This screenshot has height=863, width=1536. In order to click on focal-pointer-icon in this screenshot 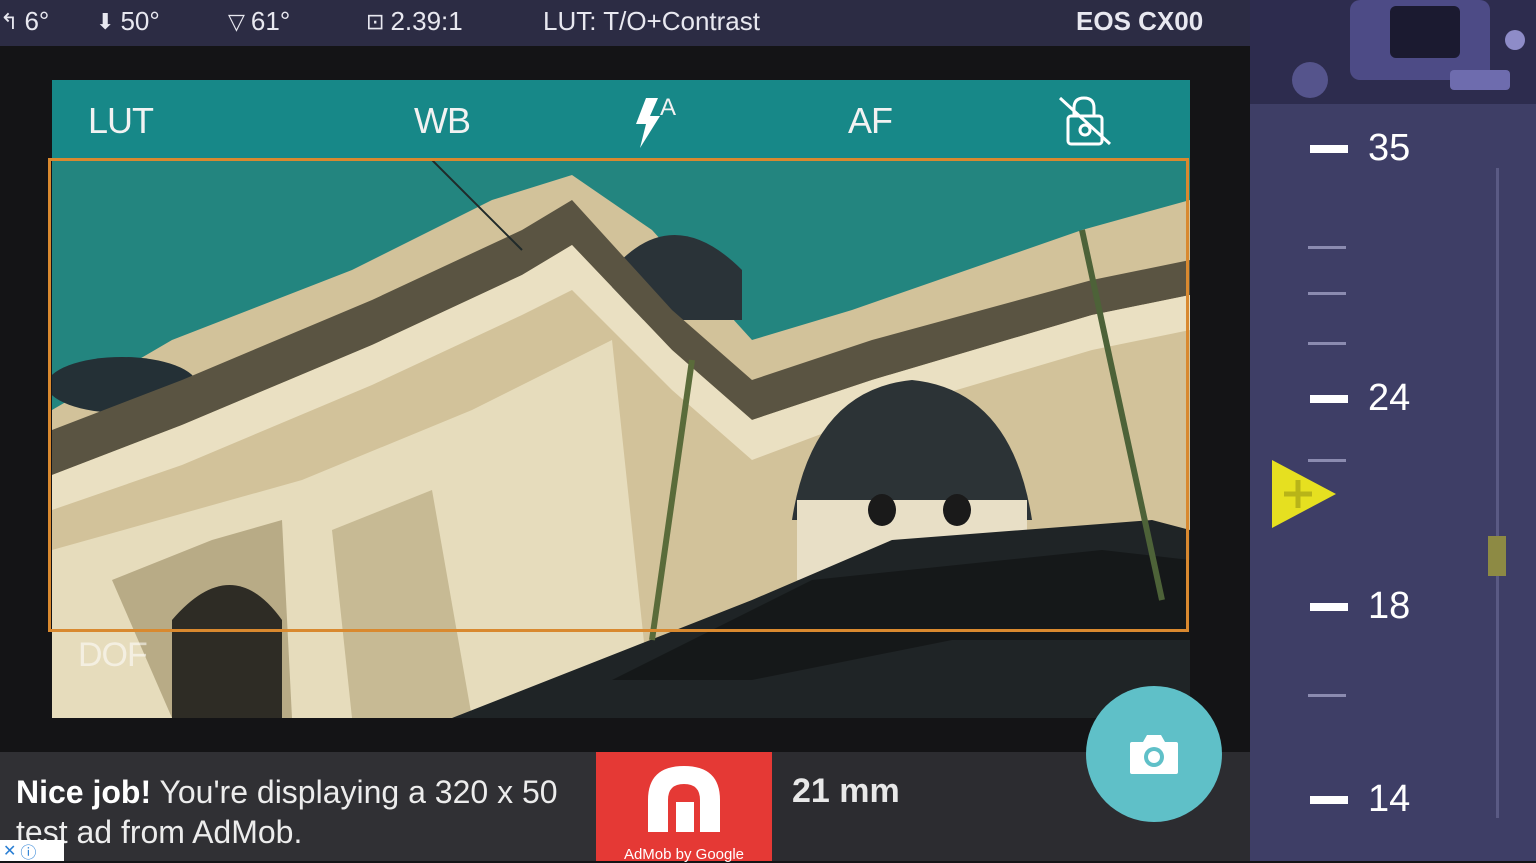, I will do `click(1305, 494)`.